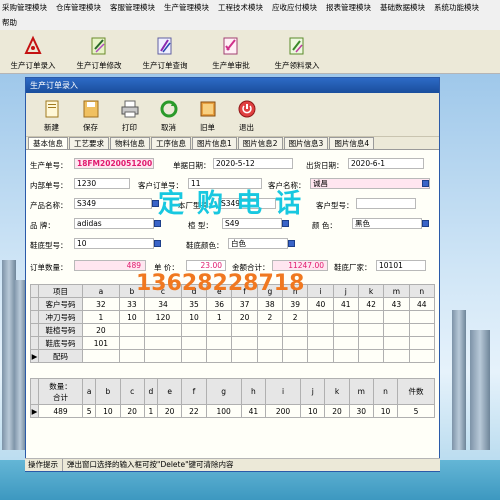 This screenshot has width=500, height=500. I want to click on table-row: ▶ 489 5 10 20 1 20 22 100 41 200 10 20 30 10 5, so click(232, 411).